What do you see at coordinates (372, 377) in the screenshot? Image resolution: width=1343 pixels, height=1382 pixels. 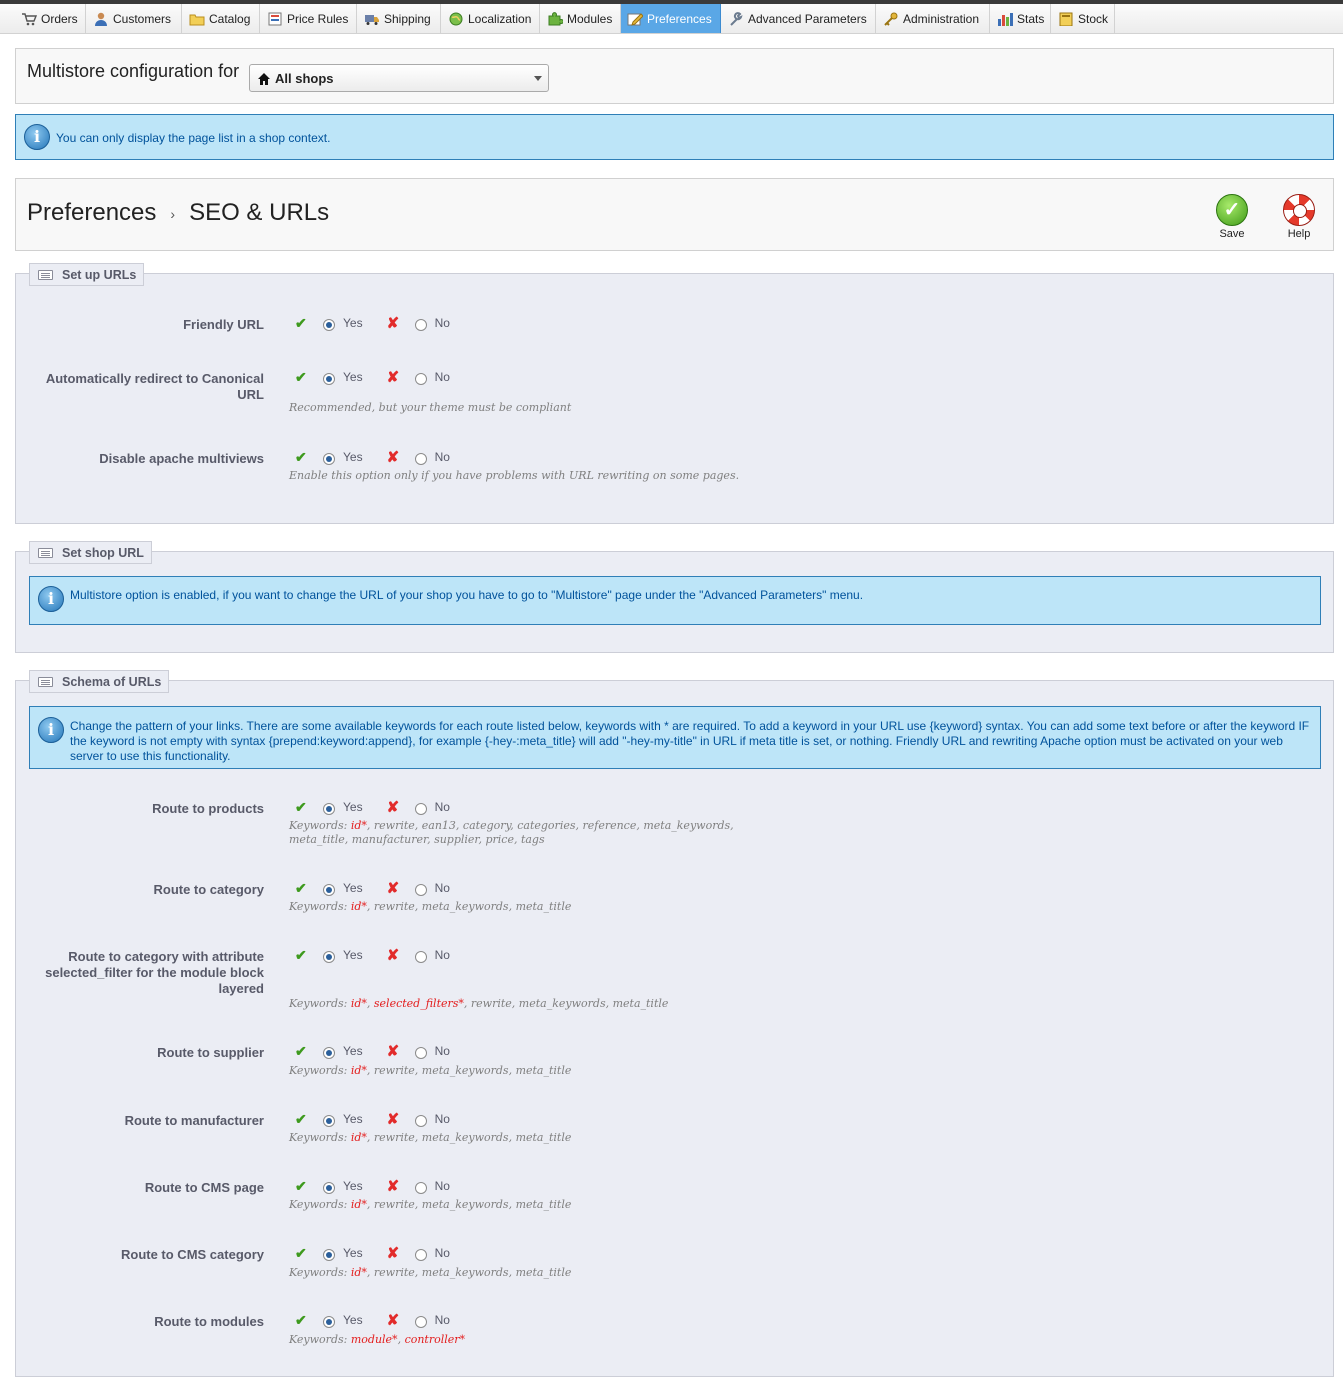 I see `canonical-redirect-toggle: ✔ Yes ✘ No` at bounding box center [372, 377].